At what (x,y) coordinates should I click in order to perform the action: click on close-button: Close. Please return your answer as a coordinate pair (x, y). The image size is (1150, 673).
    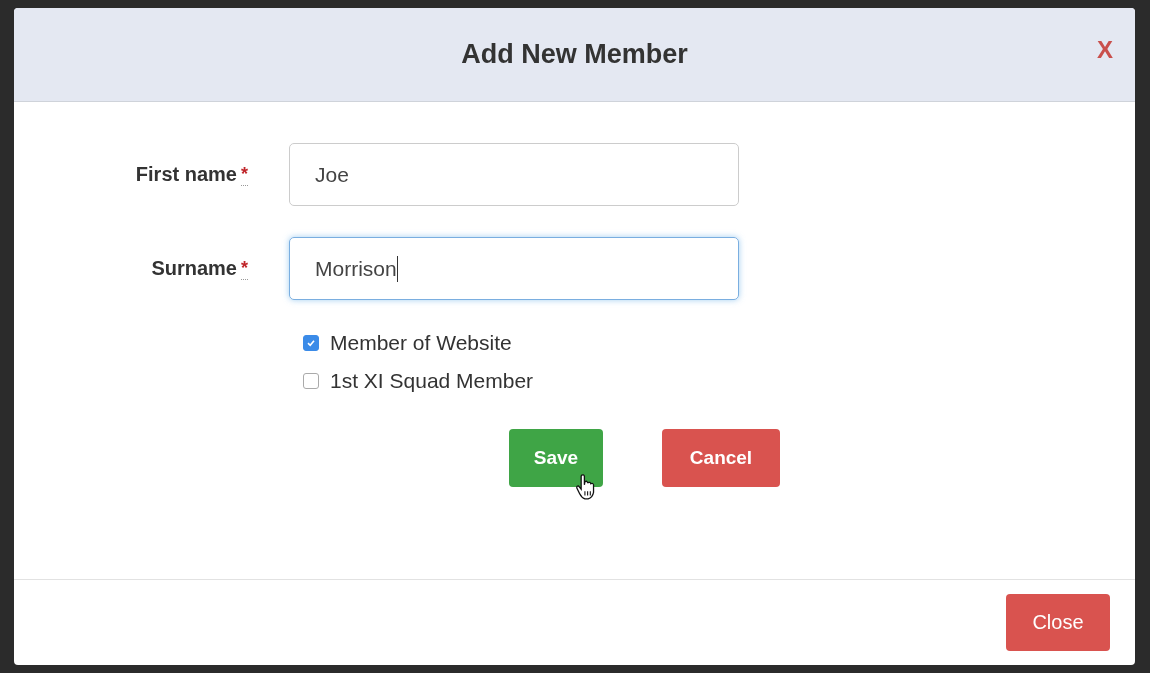
    Looking at the image, I should click on (1058, 622).